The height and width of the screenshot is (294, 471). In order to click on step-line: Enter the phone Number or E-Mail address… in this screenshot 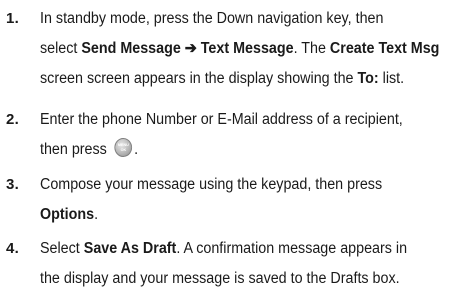, I will do `click(239, 120)`.